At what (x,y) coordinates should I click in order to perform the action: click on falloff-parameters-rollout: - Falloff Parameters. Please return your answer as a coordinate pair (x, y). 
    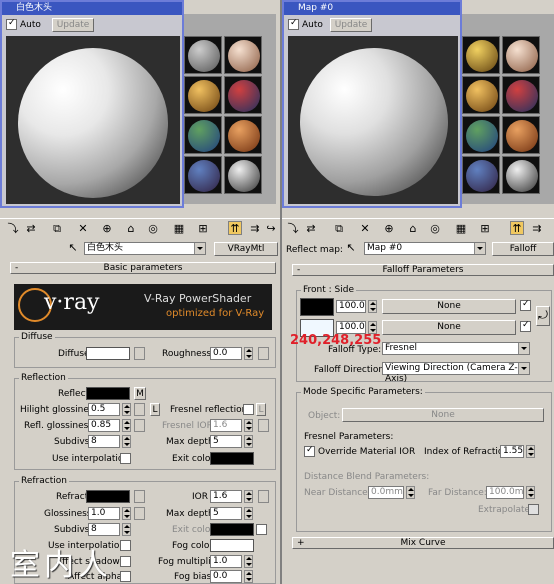
    Looking at the image, I should click on (423, 270).